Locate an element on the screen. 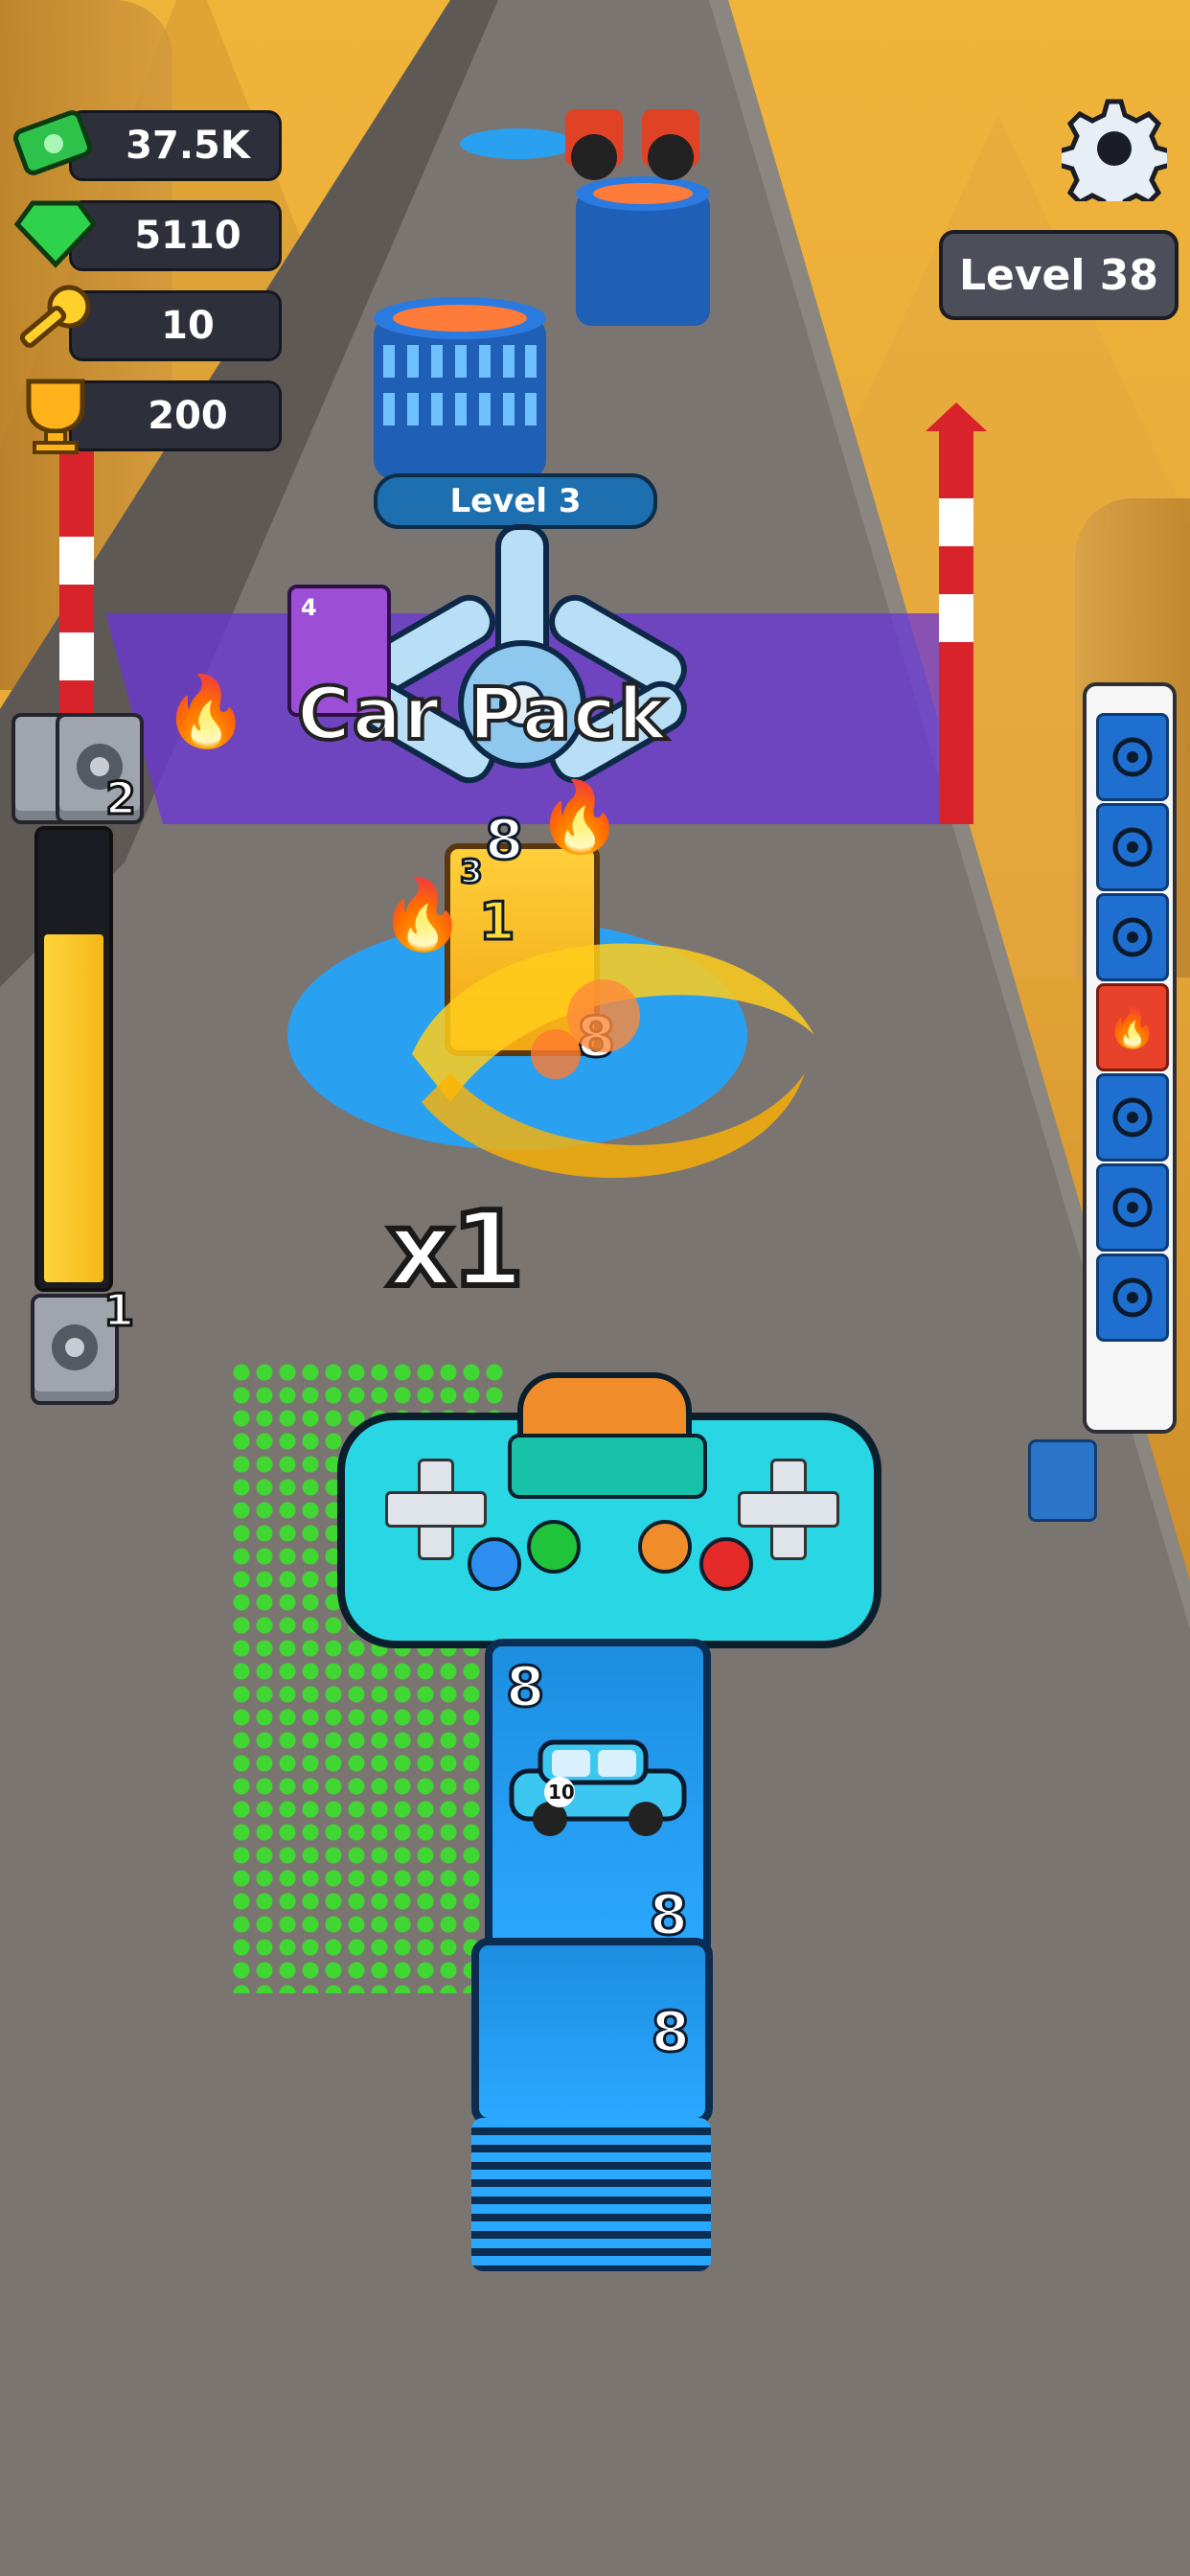 This screenshot has width=1190, height=2576. gate-label: Car Pack is located at coordinates (482, 713).